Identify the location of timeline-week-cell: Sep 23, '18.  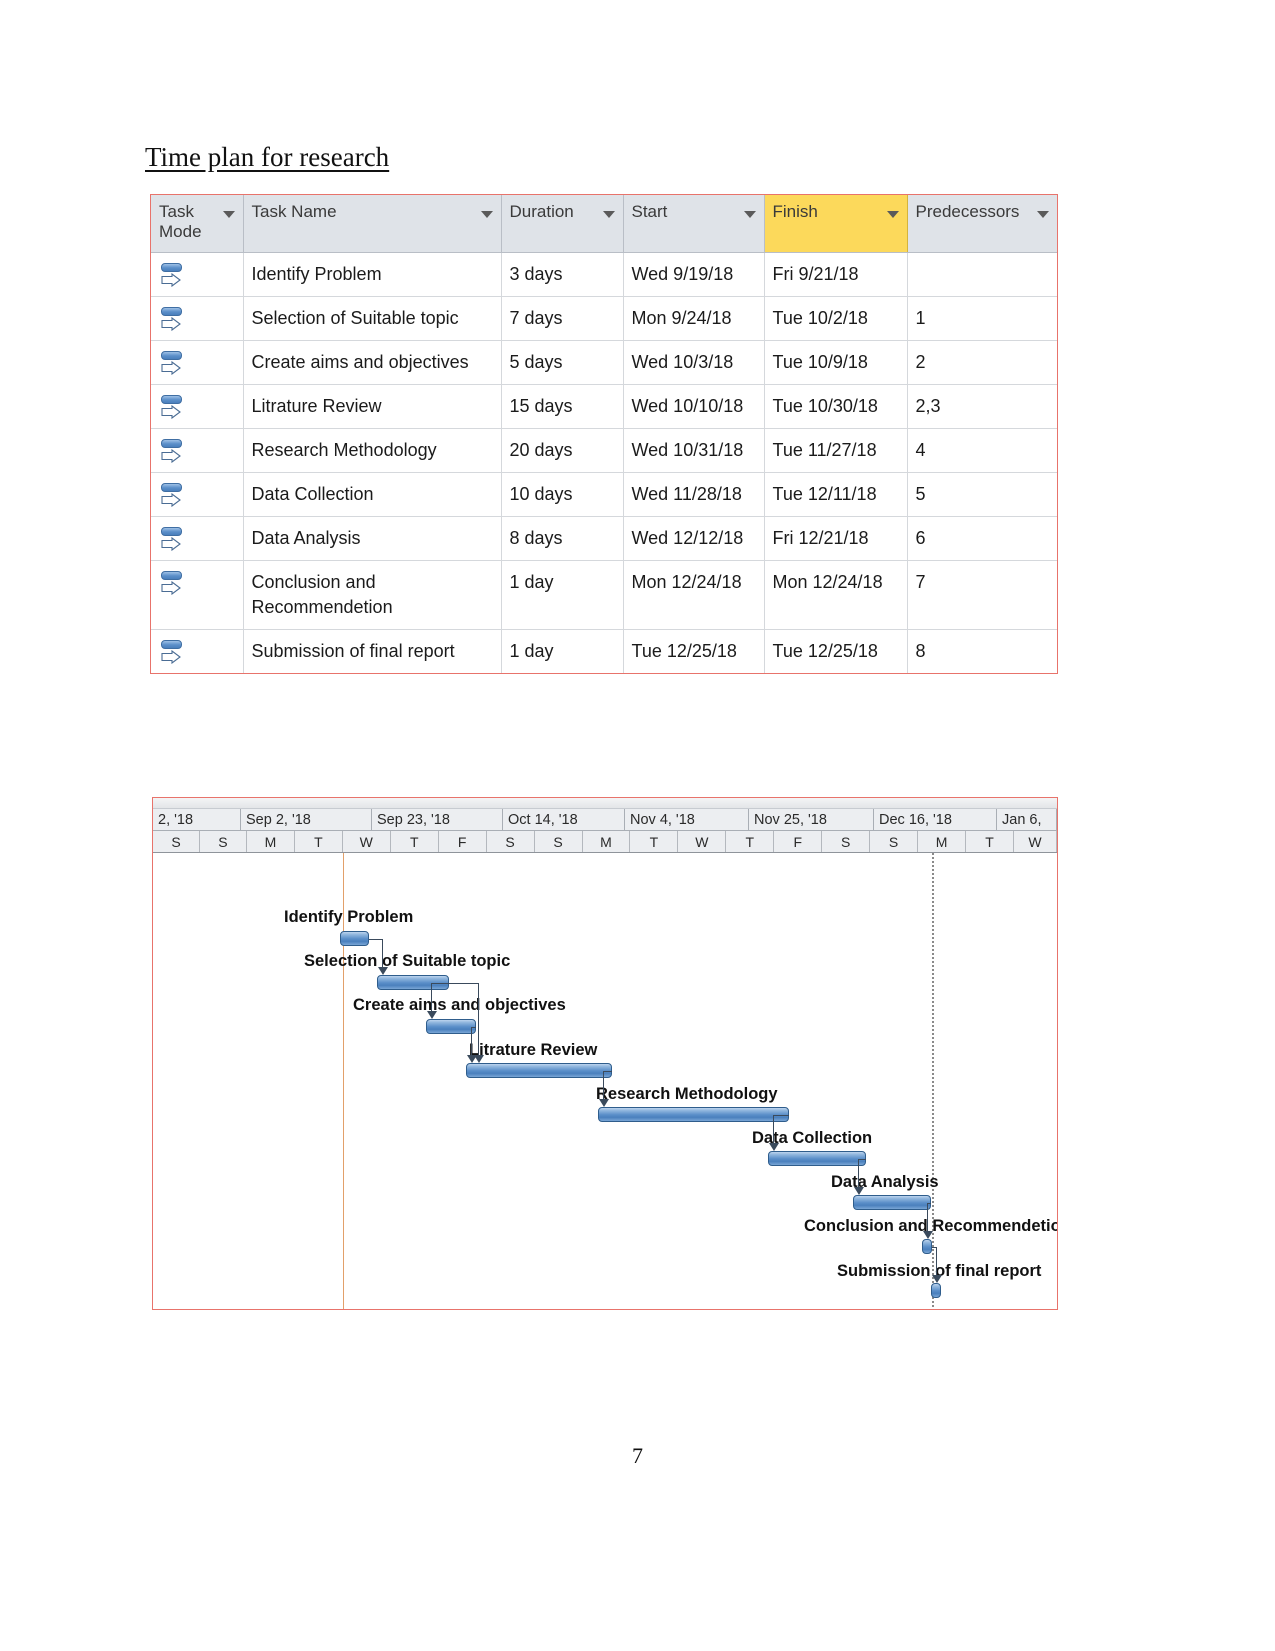
(437, 819).